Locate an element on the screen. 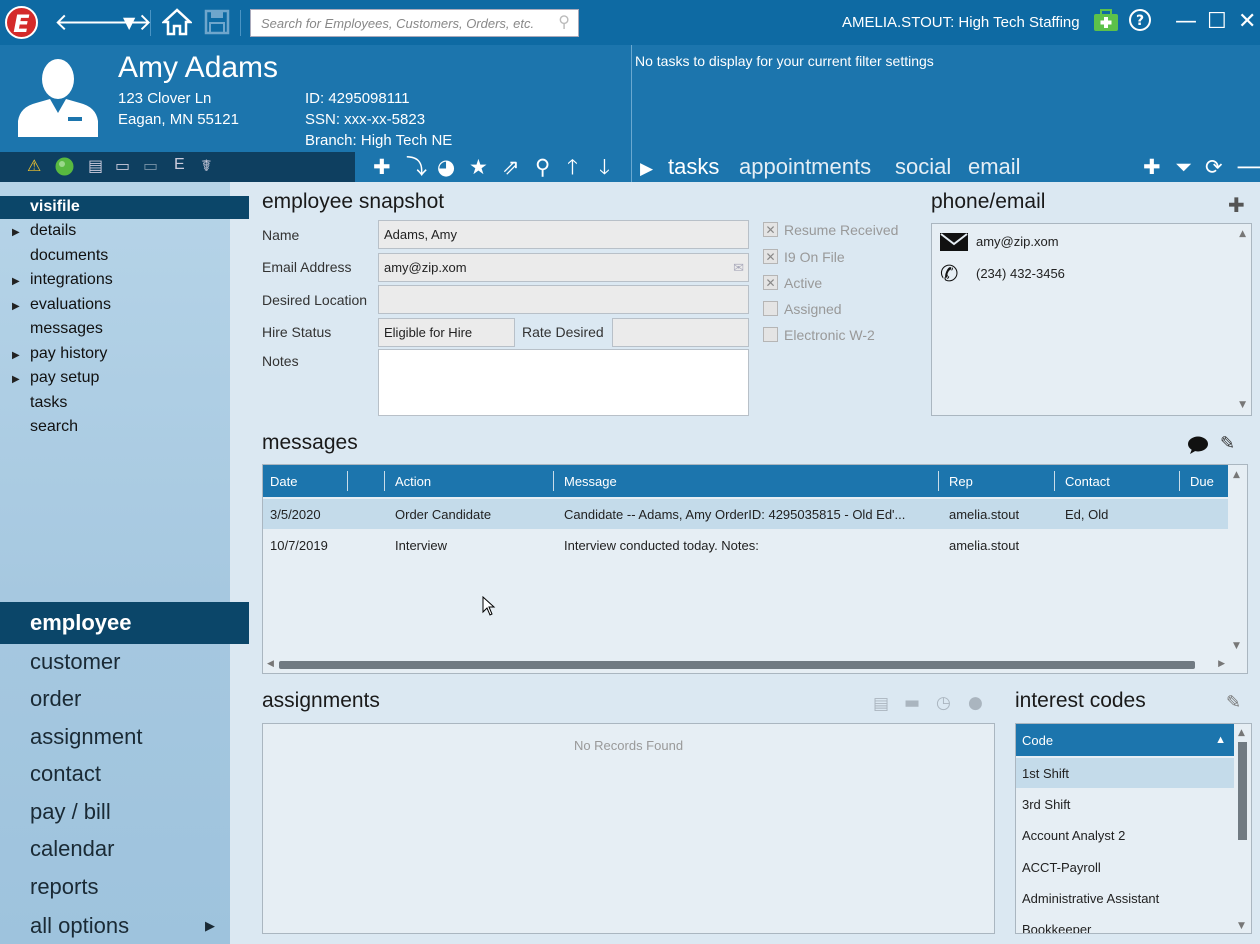 The image size is (1260, 944). close-icon: ✕ is located at coordinates (1247, 22).